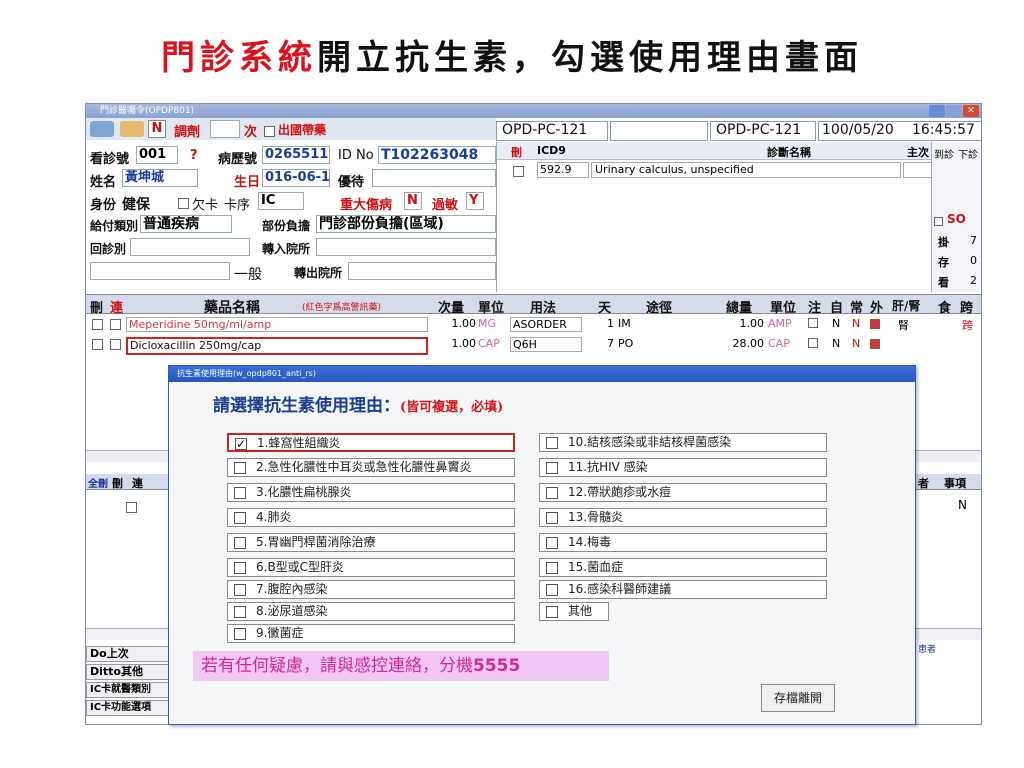 Image resolution: width=1024 pixels, height=768 pixels. What do you see at coordinates (251, 132) in the screenshot?
I see `ci-label: 次` at bounding box center [251, 132].